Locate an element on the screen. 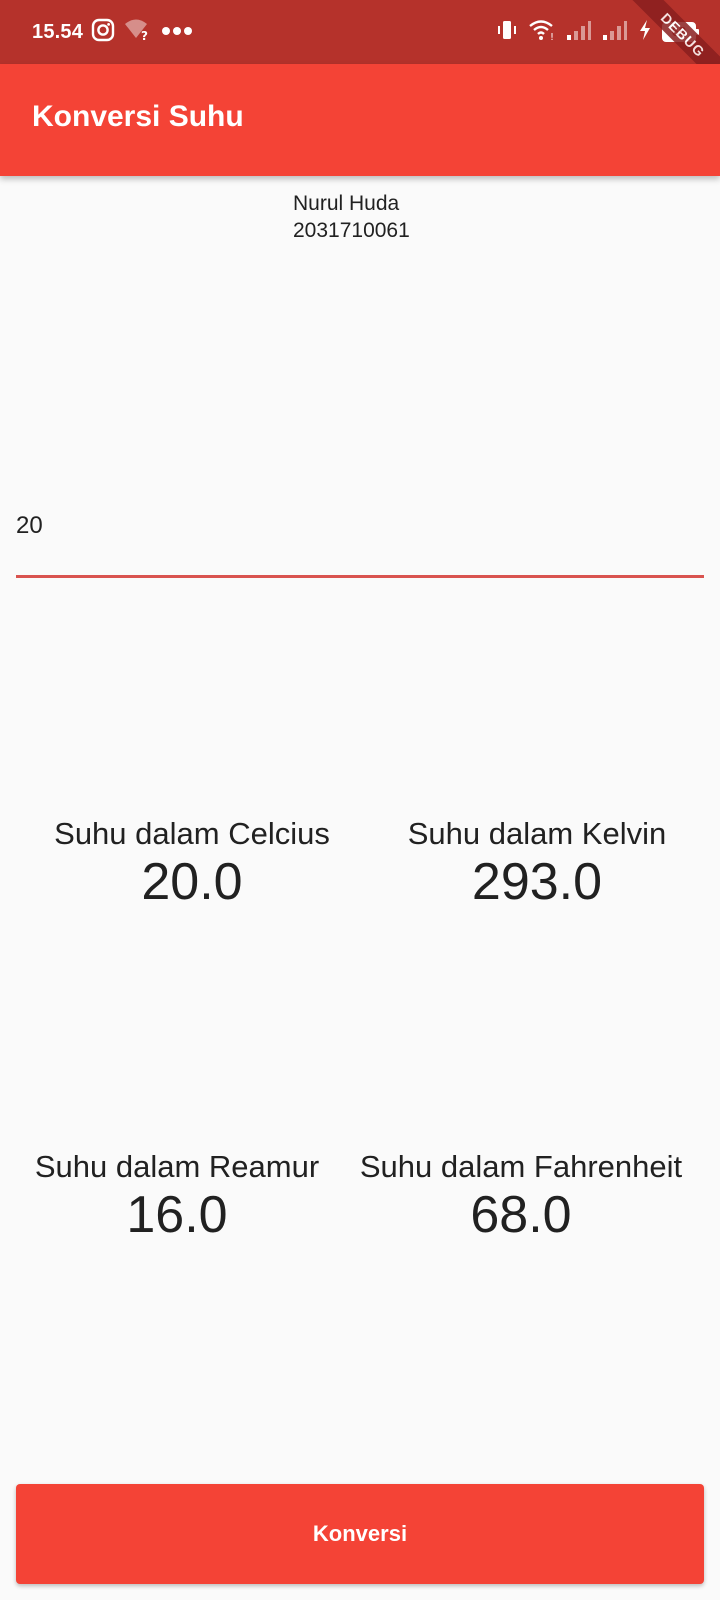  result-kelvin: Suhu dalam Kelvin 293.0 is located at coordinates (537, 863).